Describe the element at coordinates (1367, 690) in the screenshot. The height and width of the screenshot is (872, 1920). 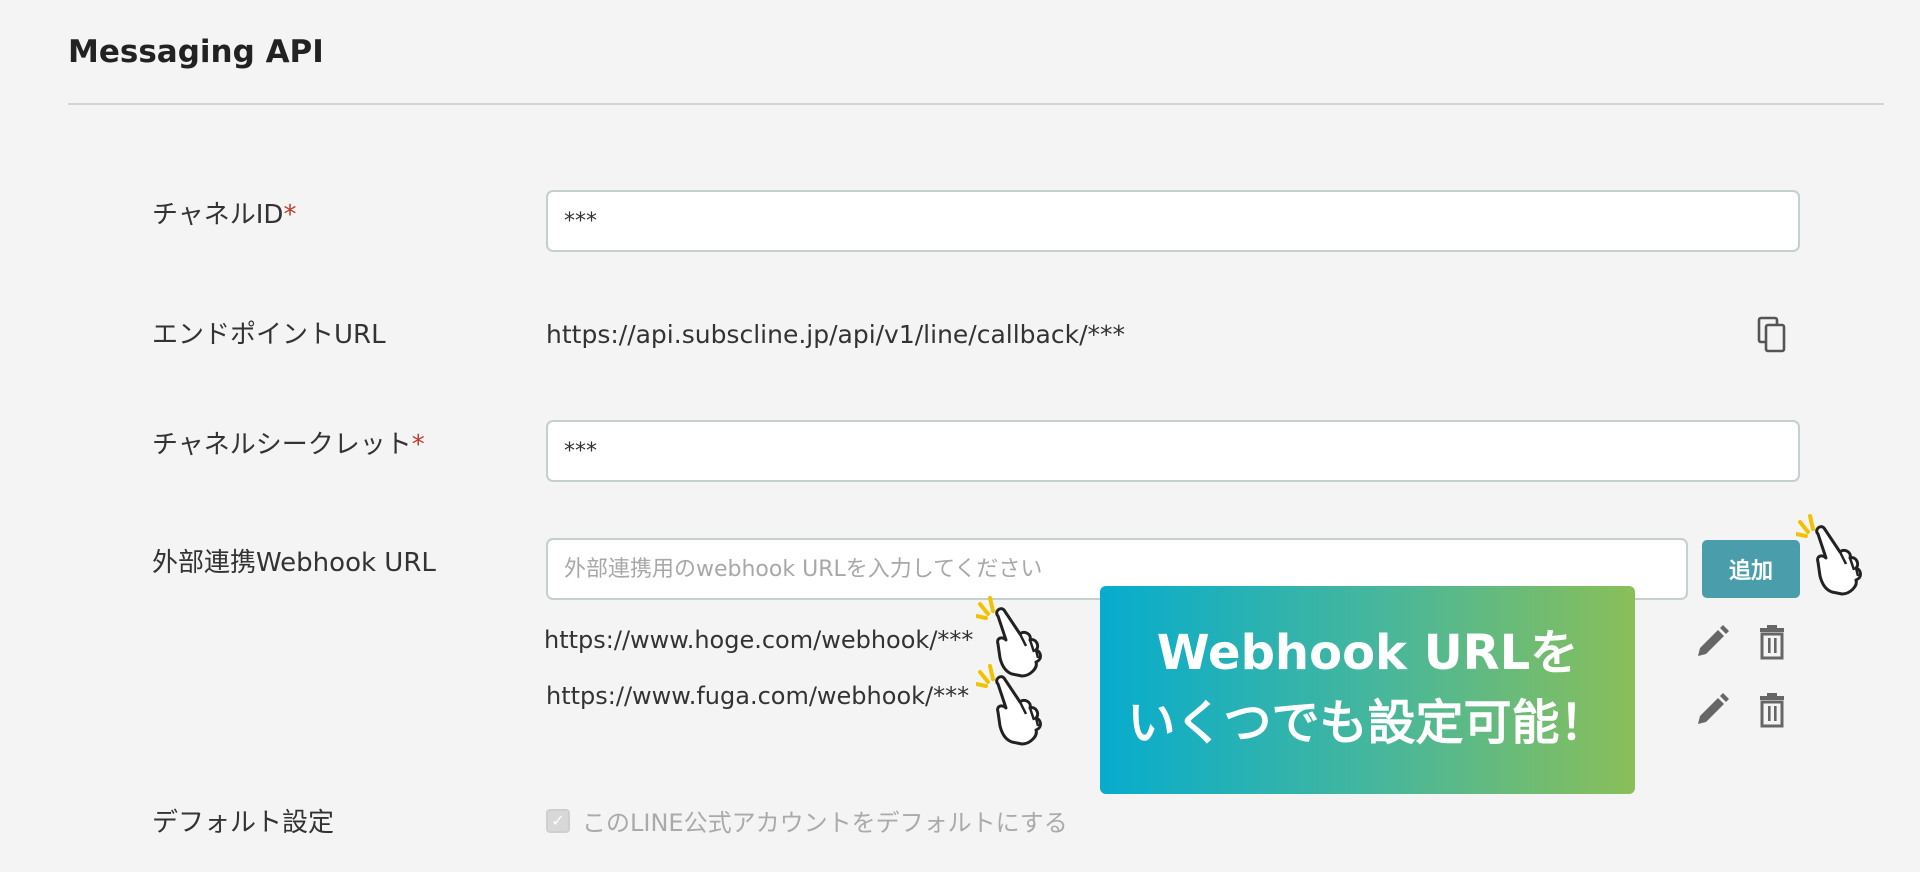
I see `feature-callout: Webhook URLを いくつでも設定可能！` at that location.